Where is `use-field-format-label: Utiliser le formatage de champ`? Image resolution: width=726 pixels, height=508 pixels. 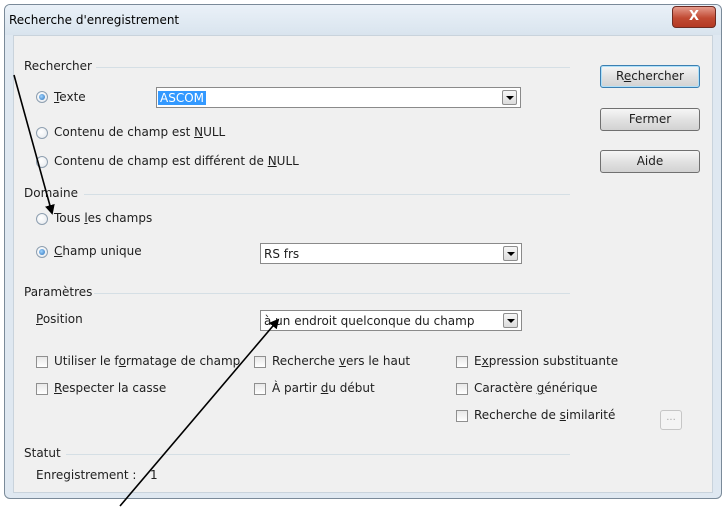 use-field-format-label: Utiliser le formatage de champ is located at coordinates (147, 361).